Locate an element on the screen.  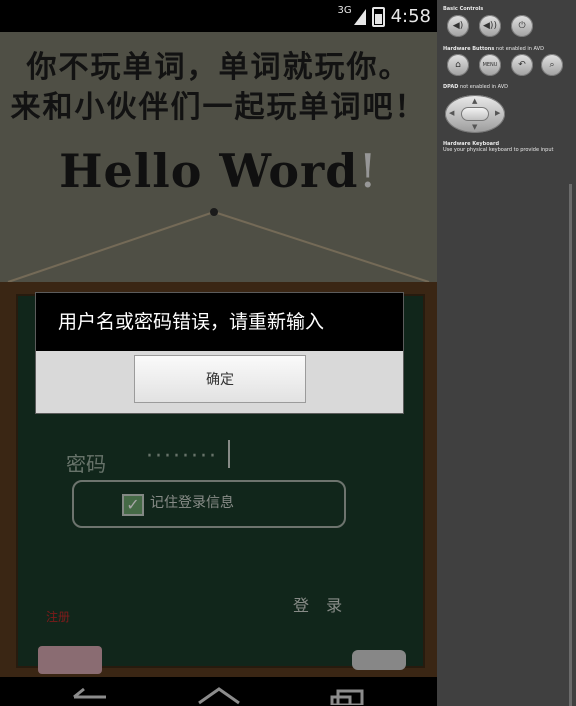
error-dialog: 用户名或密码错误，请重新输入 确定 is located at coordinates (219, 353).